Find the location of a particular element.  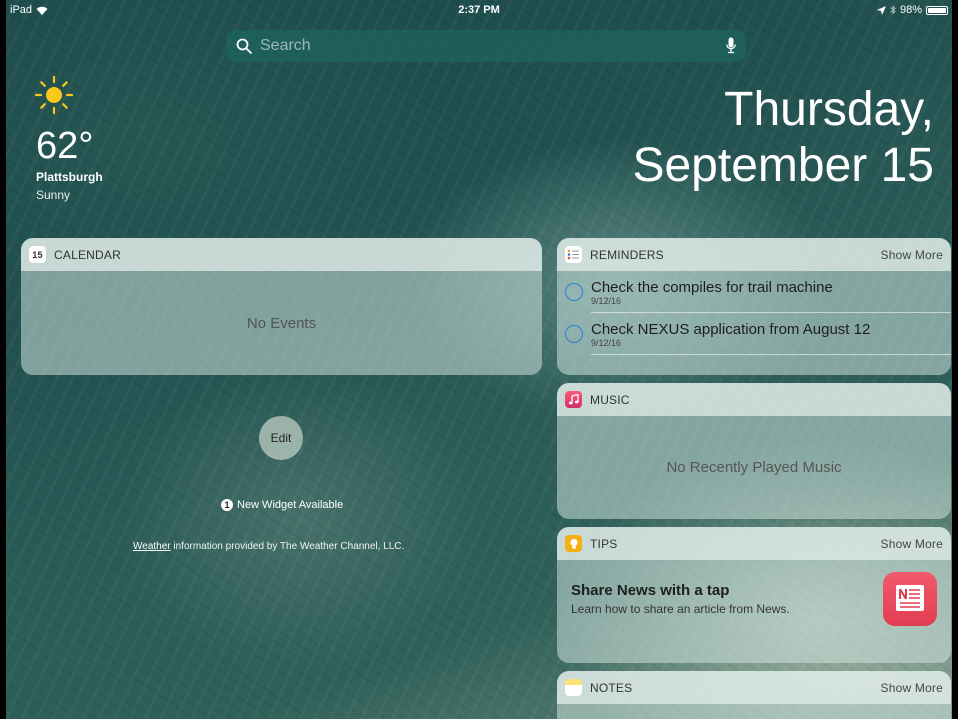

reminders-icon is located at coordinates (573, 254).